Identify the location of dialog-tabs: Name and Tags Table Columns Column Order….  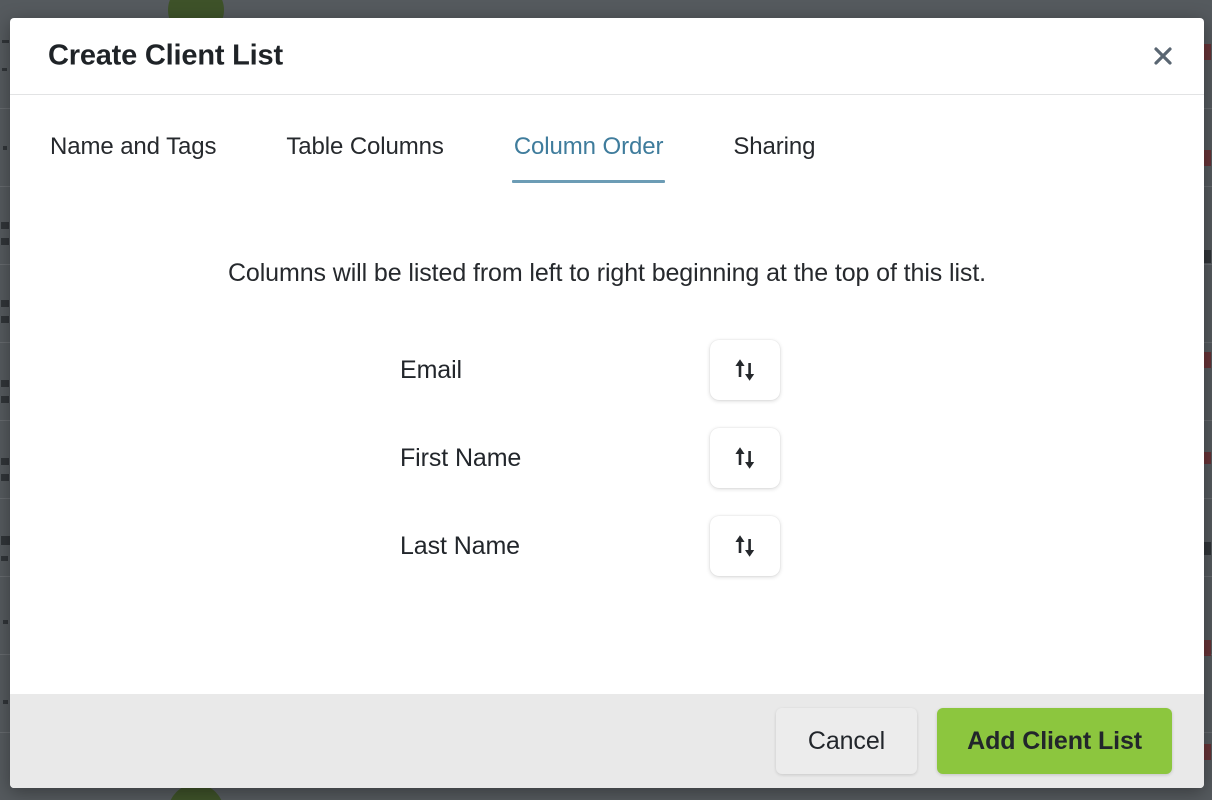
(607, 139).